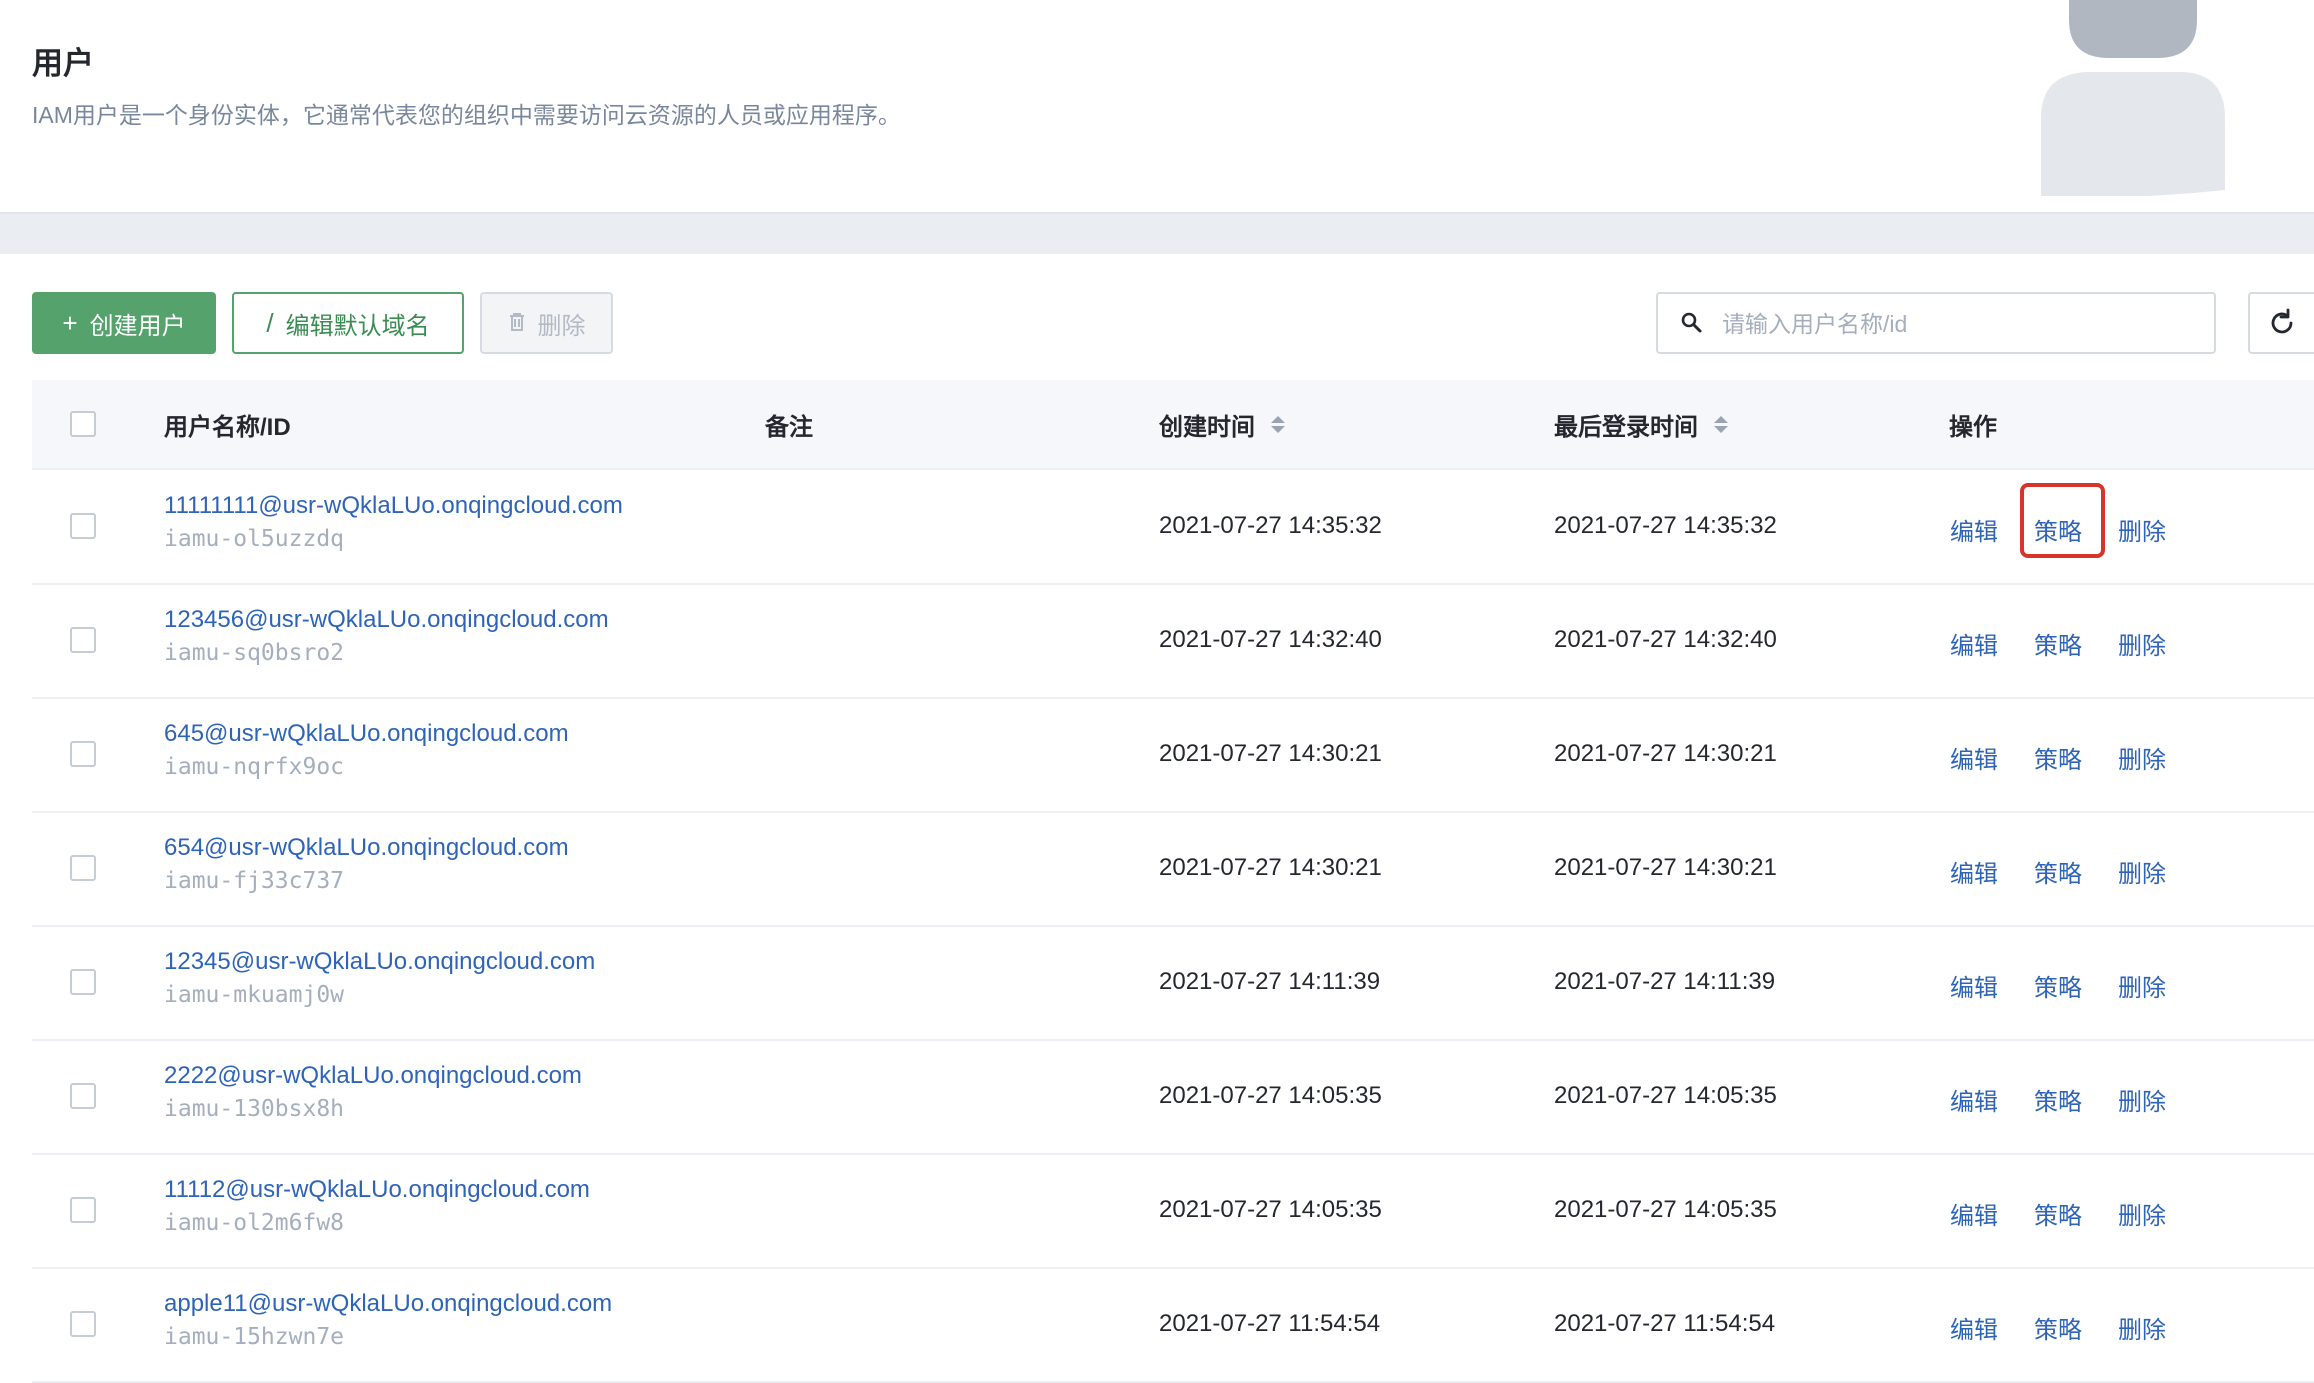 This screenshot has width=2314, height=1383. What do you see at coordinates (357, 326) in the screenshot?
I see `edit-default-domain-label: 编辑默认域名` at bounding box center [357, 326].